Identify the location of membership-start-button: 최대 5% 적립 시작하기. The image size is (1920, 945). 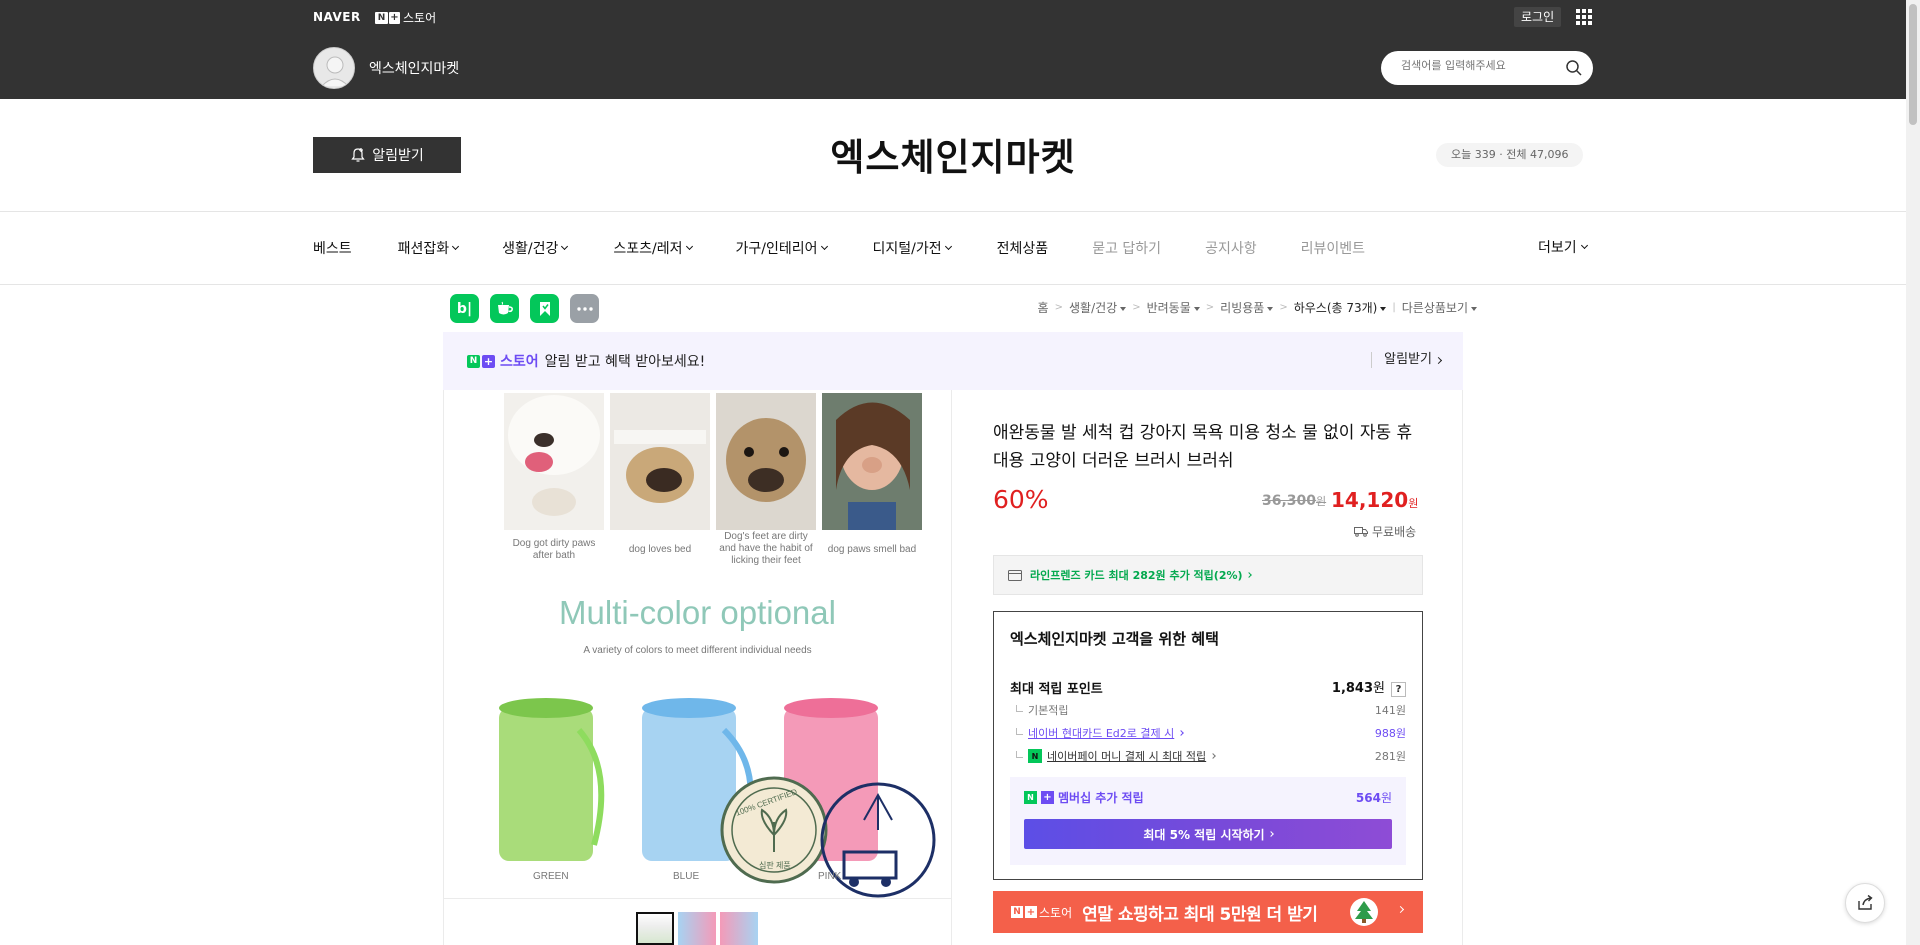
(1208, 834).